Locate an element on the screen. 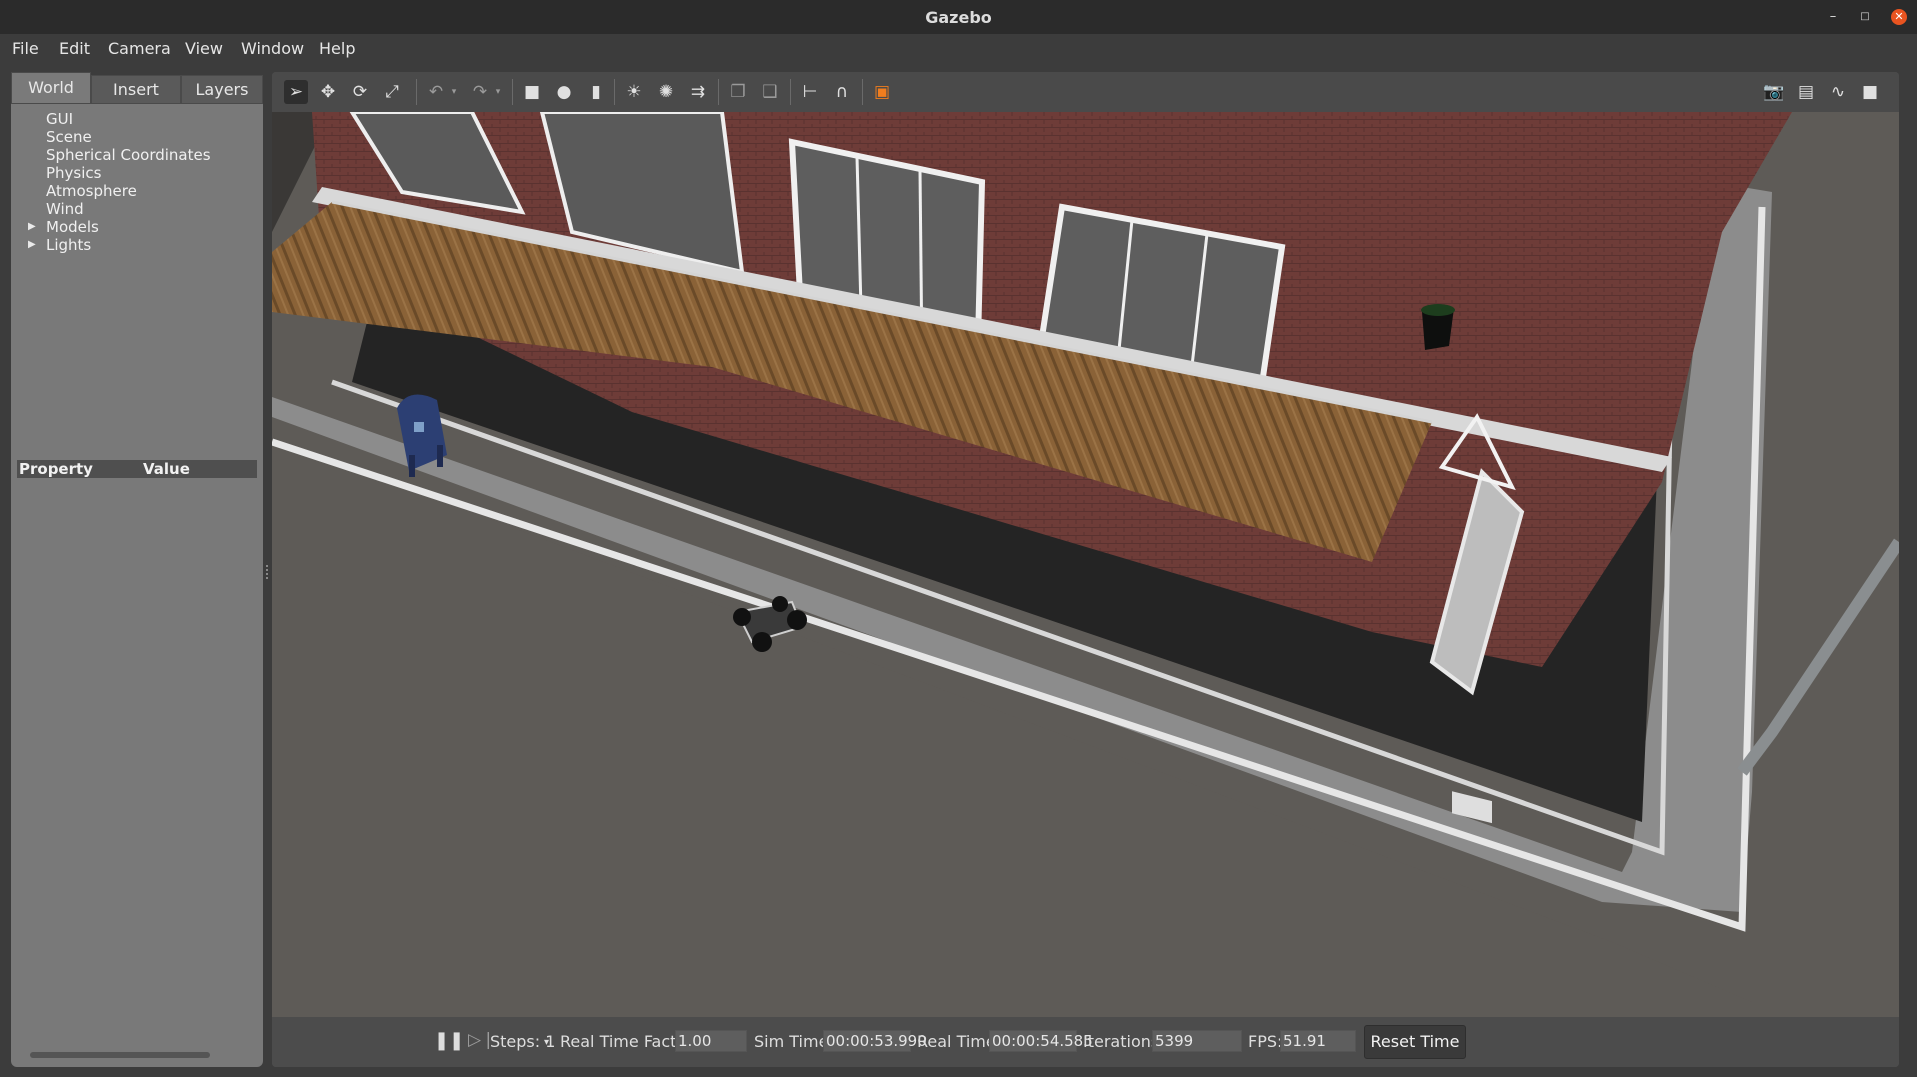 The image size is (1917, 1077). plot-icon: ∿ is located at coordinates (1838, 92).